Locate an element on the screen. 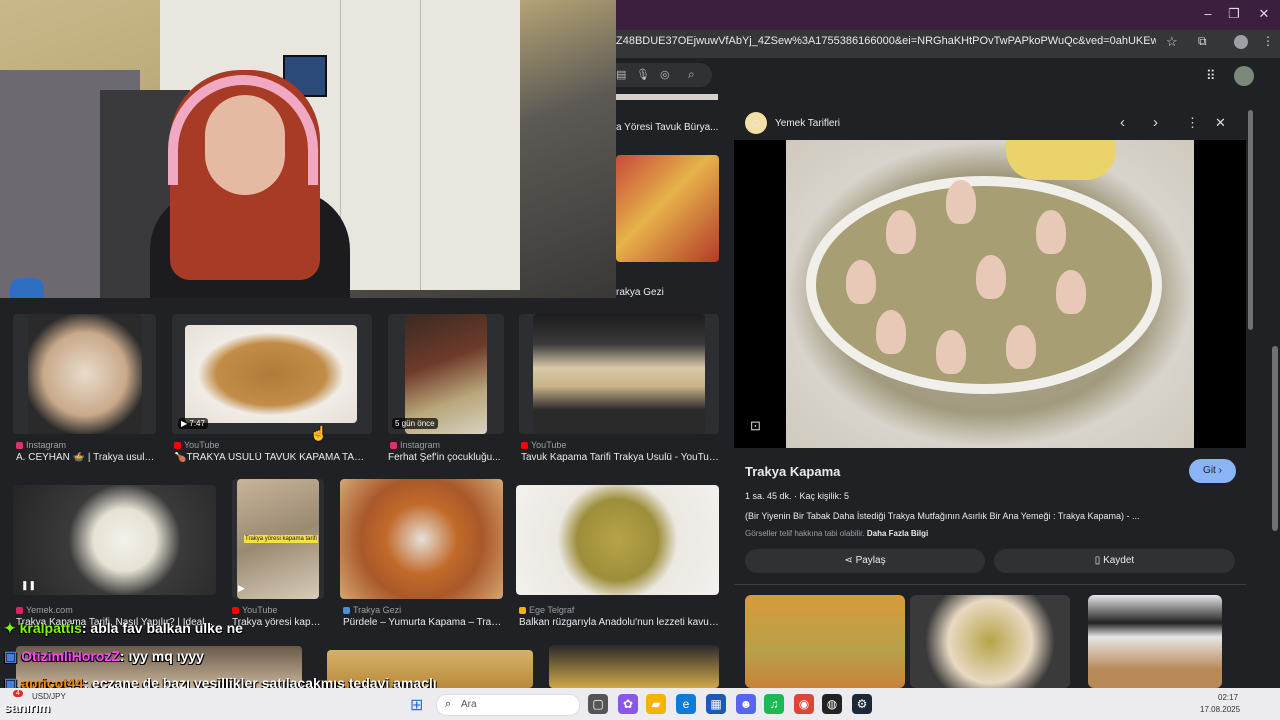 The height and width of the screenshot is (720, 1280). search-toolbar is located at coordinates (948, 77).